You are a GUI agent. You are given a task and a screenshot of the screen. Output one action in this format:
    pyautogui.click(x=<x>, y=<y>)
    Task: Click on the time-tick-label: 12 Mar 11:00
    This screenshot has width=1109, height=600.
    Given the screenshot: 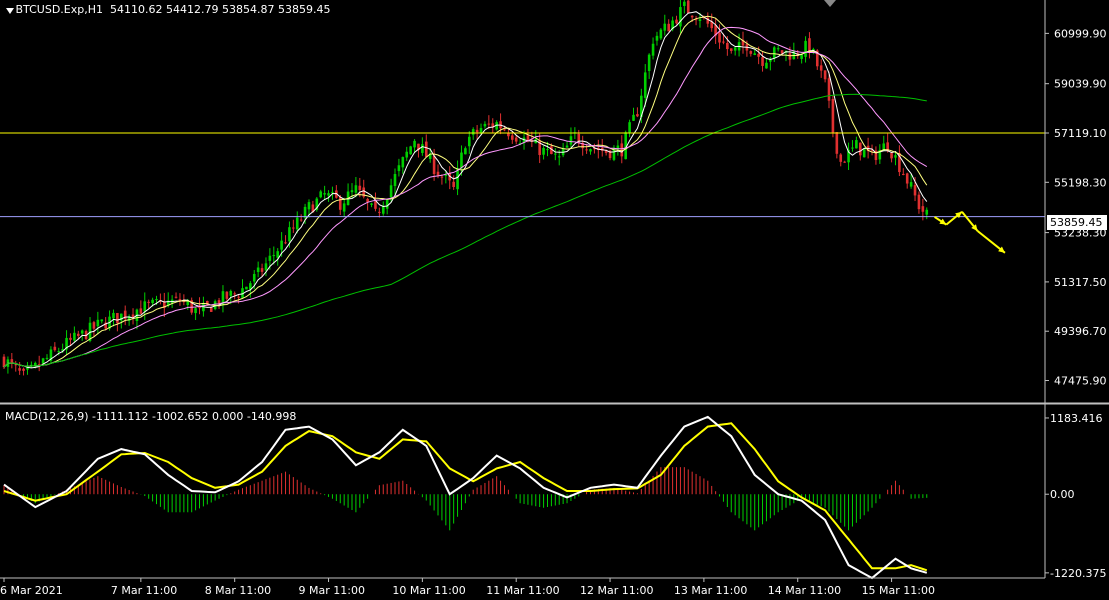 What is the action you would take?
    pyautogui.click(x=616, y=590)
    